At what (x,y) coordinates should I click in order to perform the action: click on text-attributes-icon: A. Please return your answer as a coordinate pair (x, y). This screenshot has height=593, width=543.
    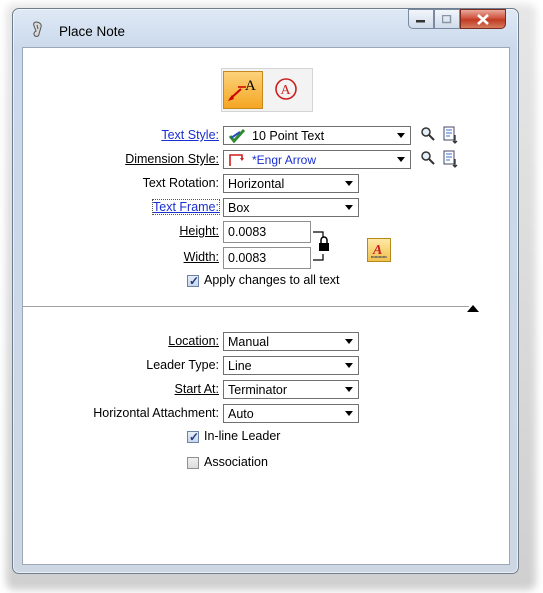
    Looking at the image, I should click on (379, 250).